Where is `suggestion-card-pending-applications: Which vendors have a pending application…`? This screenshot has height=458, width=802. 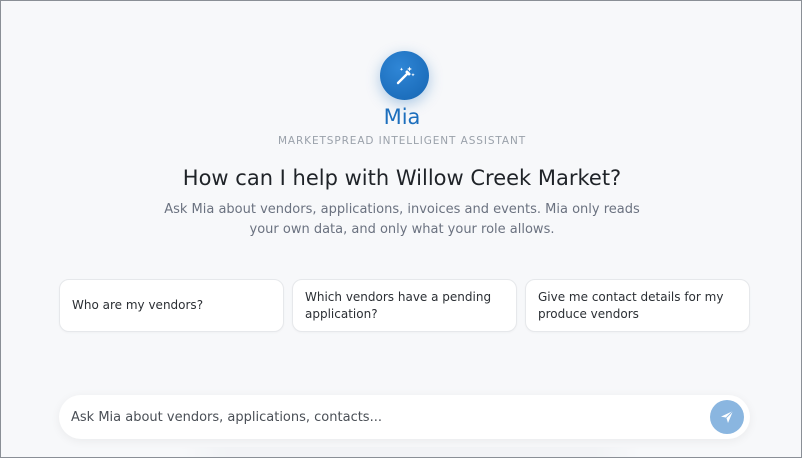
suggestion-card-pending-applications: Which vendors have a pending application… is located at coordinates (404, 305).